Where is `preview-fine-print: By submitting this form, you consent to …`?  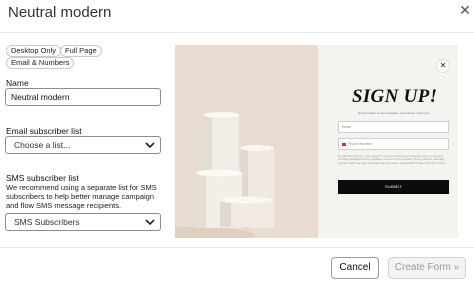
preview-fine-print: By submitting this form, you consent to … is located at coordinates (392, 160).